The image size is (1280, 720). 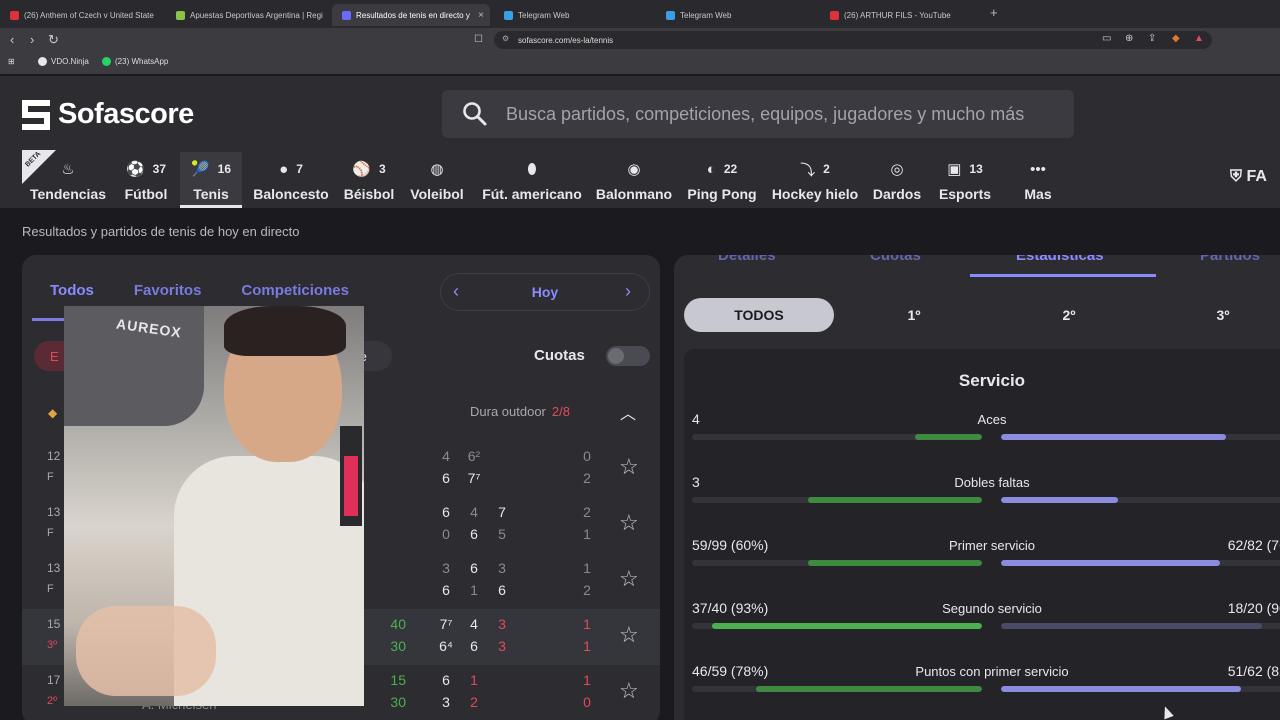 I want to click on sport-tab: ◉ Balonmano, so click(x=634, y=180).